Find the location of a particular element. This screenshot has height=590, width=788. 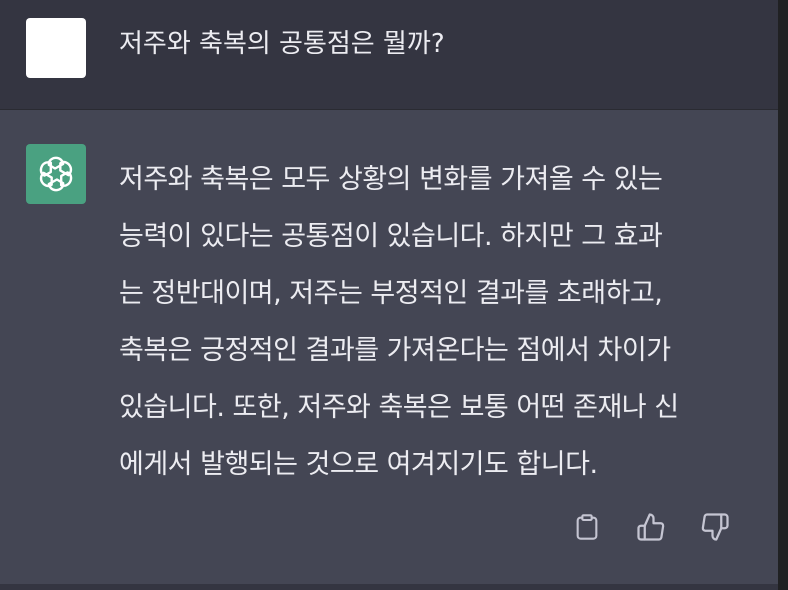

clipboard-icon is located at coordinates (587, 527).